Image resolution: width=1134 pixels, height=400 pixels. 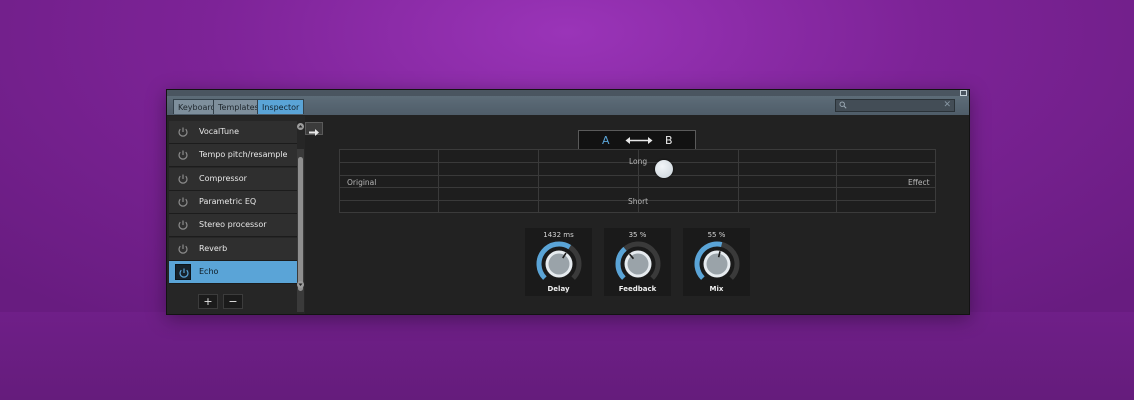 I want to click on effect-list-item: Tempo pitch/resample, so click(x=233, y=156).